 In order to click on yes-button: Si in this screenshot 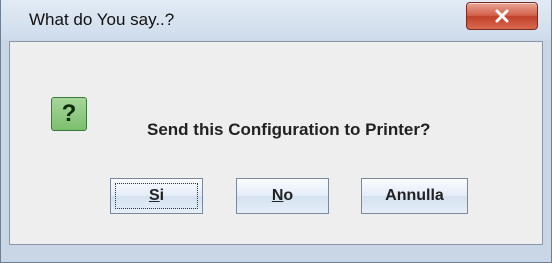, I will do `click(156, 196)`.